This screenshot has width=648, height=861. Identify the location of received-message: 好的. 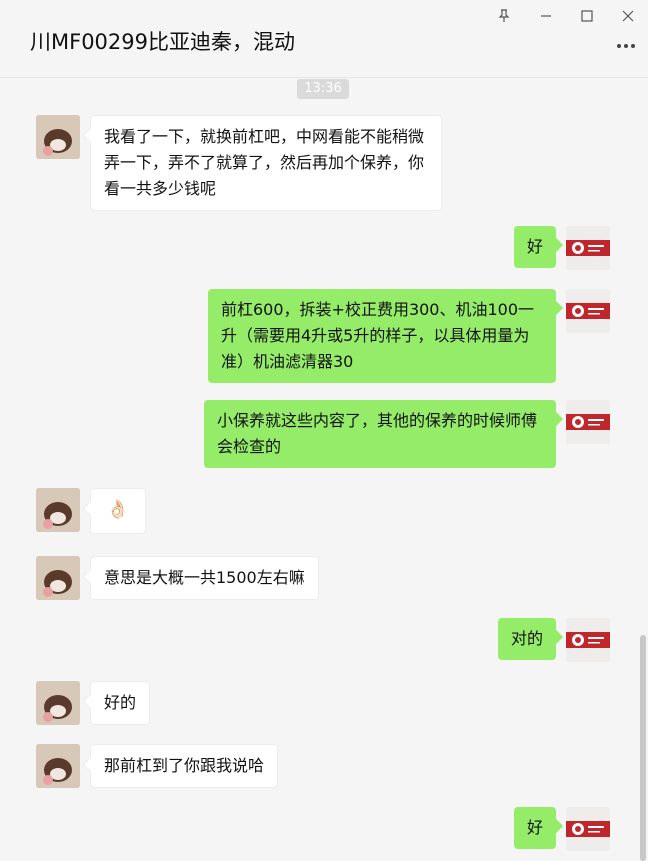
(120, 703).